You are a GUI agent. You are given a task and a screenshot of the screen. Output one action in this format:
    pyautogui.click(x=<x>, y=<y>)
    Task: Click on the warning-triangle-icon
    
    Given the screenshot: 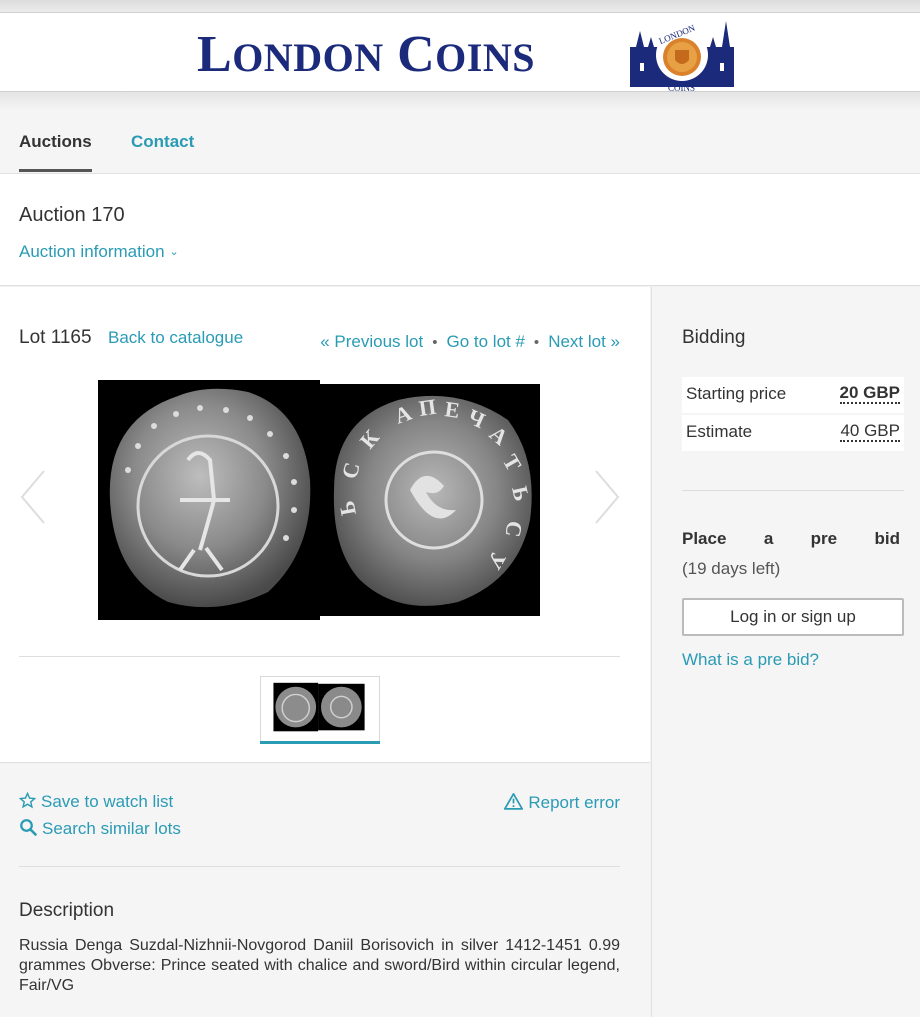 What is the action you would take?
    pyautogui.click(x=514, y=801)
    